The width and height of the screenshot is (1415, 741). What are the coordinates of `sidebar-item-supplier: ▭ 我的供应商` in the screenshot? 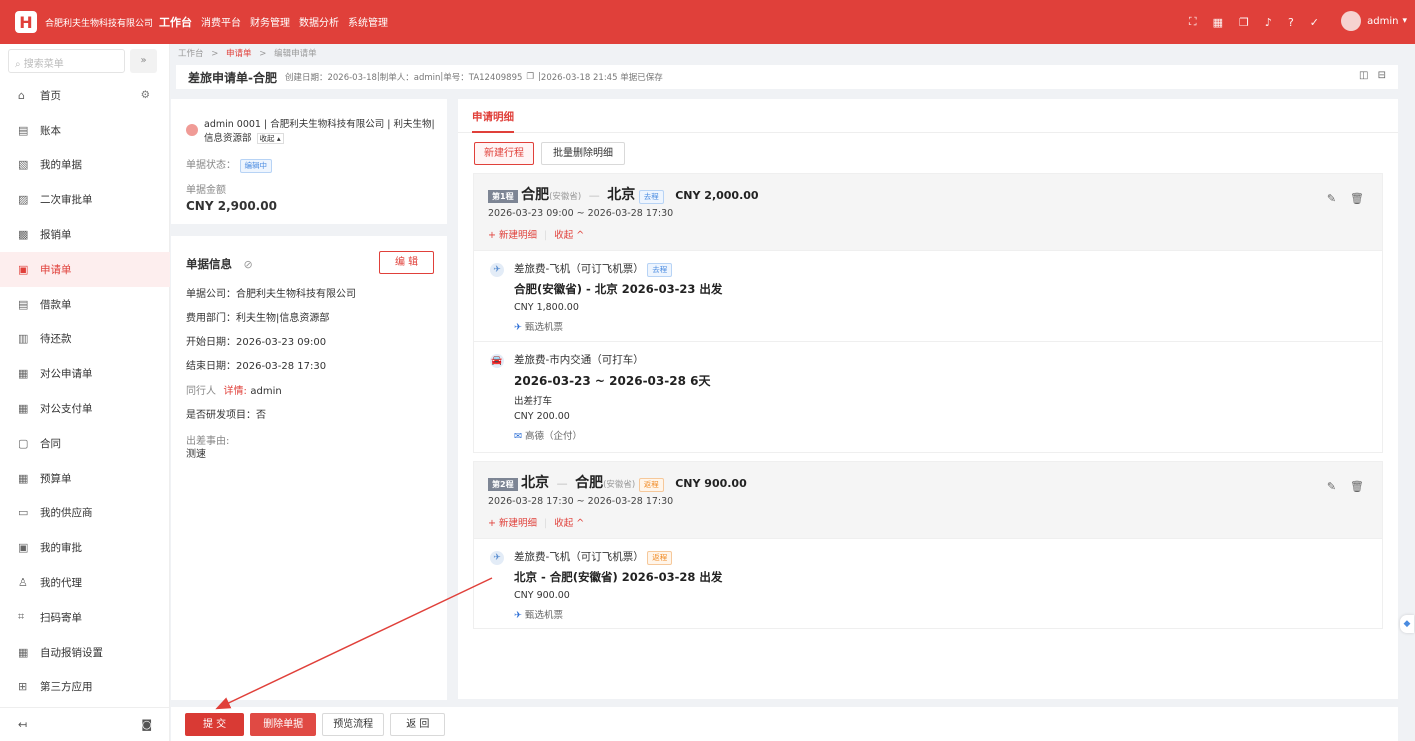 It's located at (85, 513).